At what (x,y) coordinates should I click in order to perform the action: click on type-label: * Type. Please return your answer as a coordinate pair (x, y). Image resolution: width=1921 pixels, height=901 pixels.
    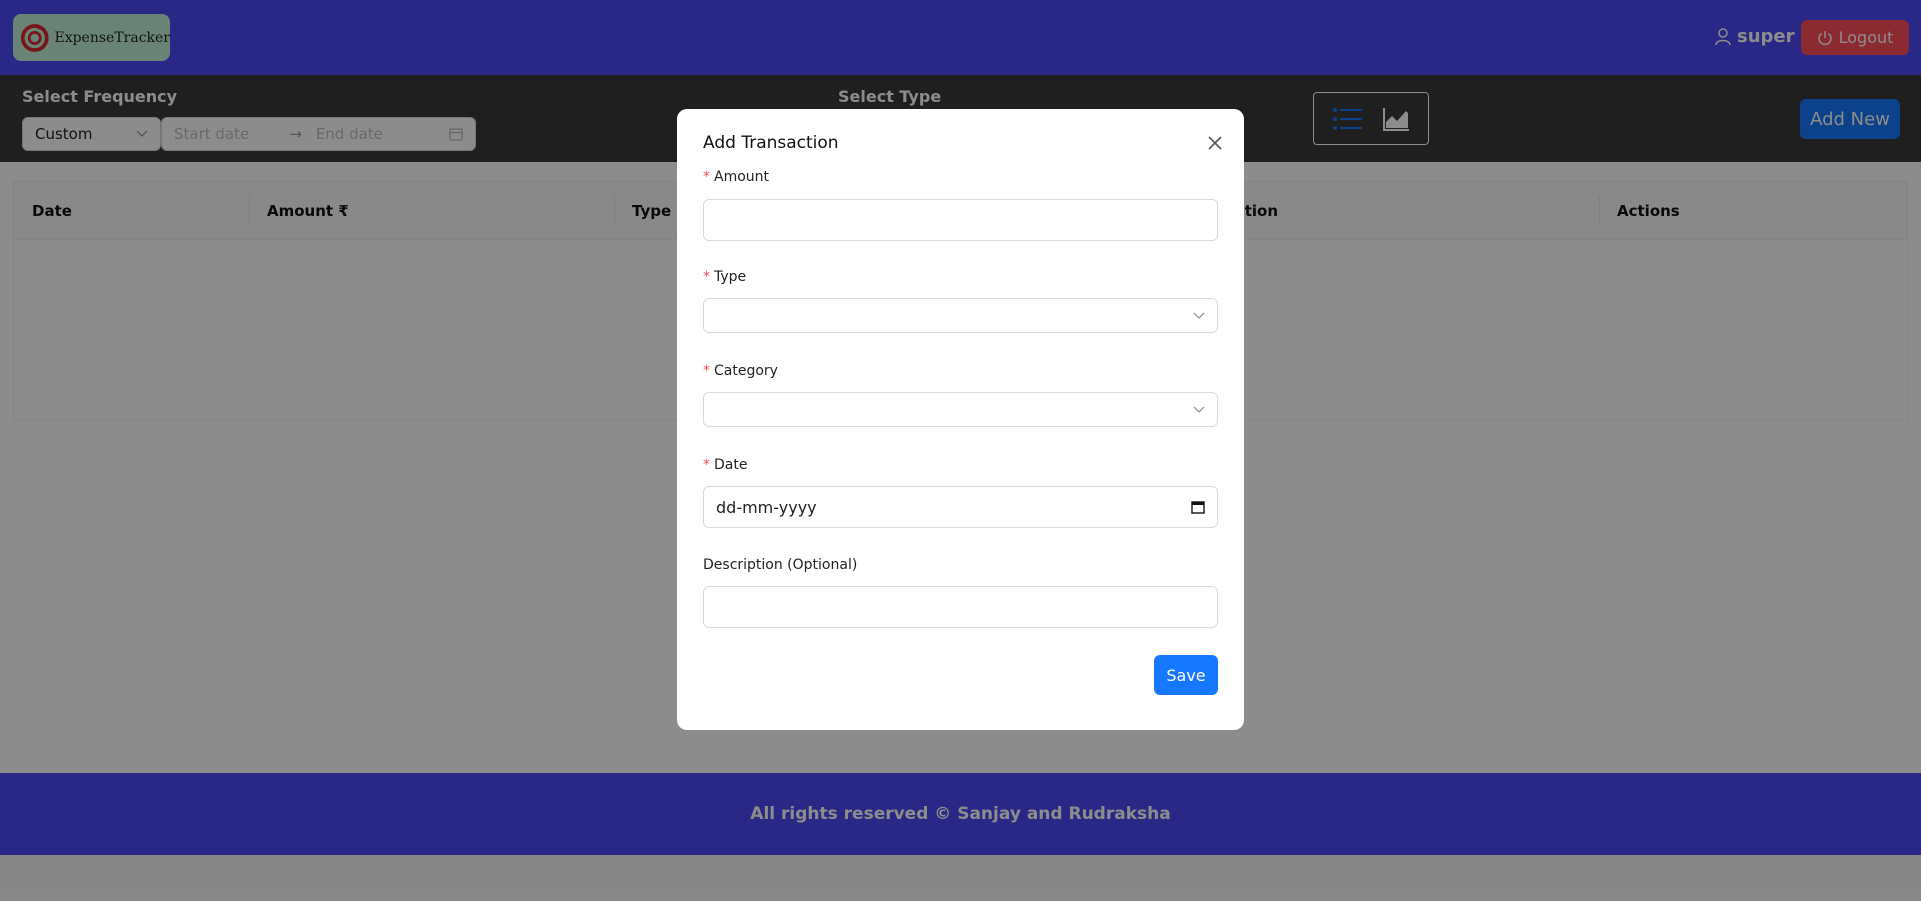
    Looking at the image, I should click on (725, 277).